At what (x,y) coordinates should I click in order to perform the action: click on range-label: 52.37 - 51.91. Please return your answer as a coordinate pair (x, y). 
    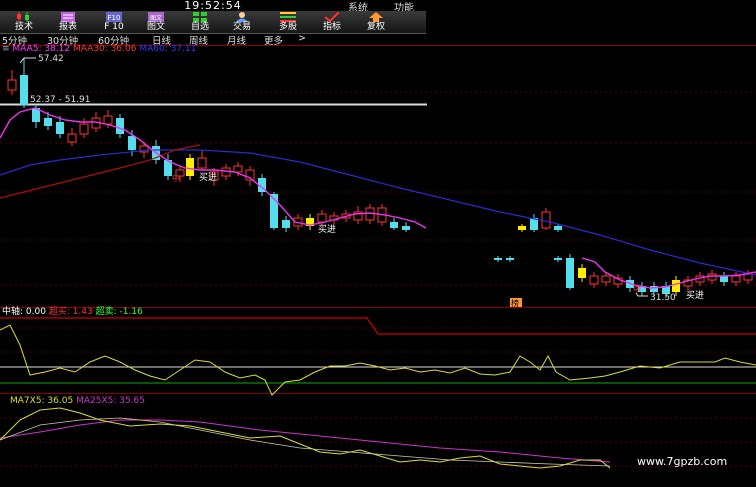
    Looking at the image, I should click on (60, 100).